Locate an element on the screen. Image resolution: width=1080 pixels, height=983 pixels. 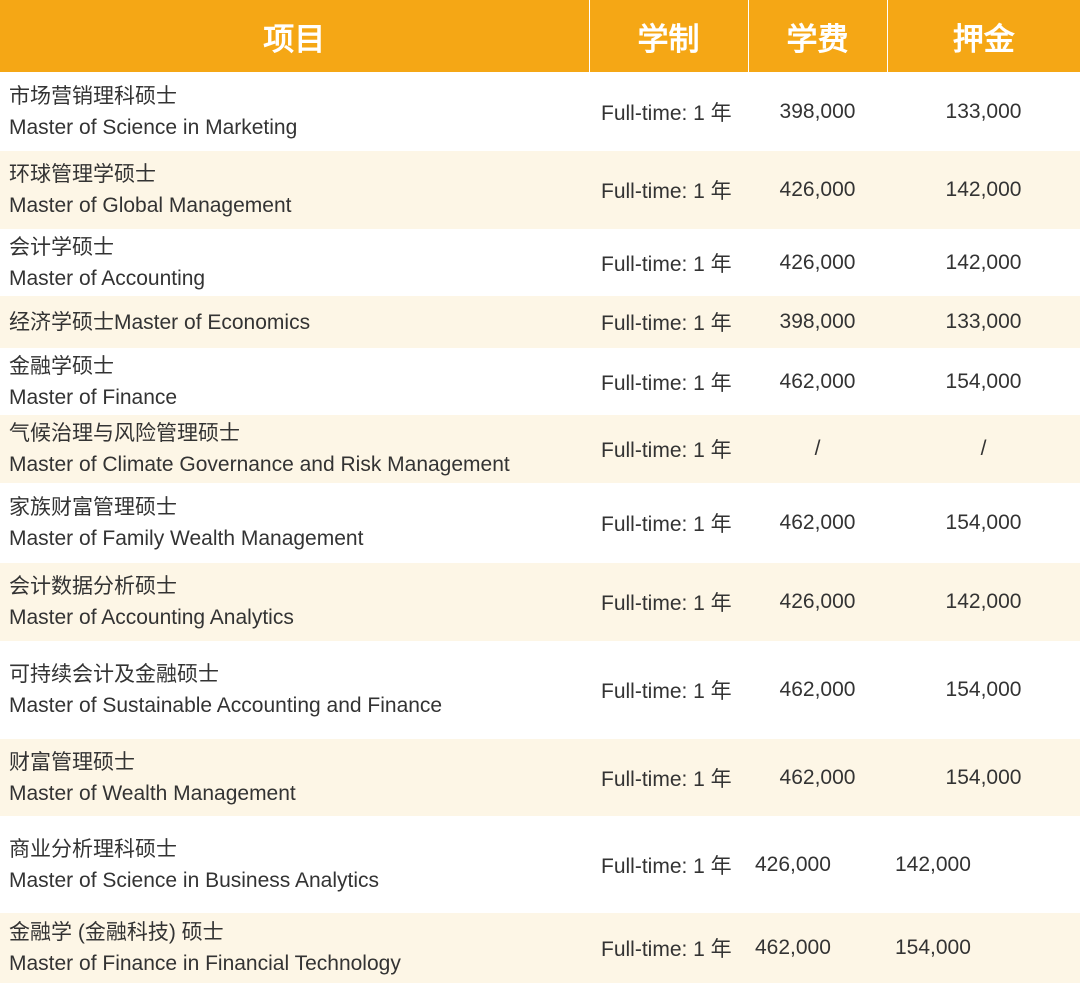
program-name-cell: 经济学硕士Master of Economics is located at coordinates (294, 322).